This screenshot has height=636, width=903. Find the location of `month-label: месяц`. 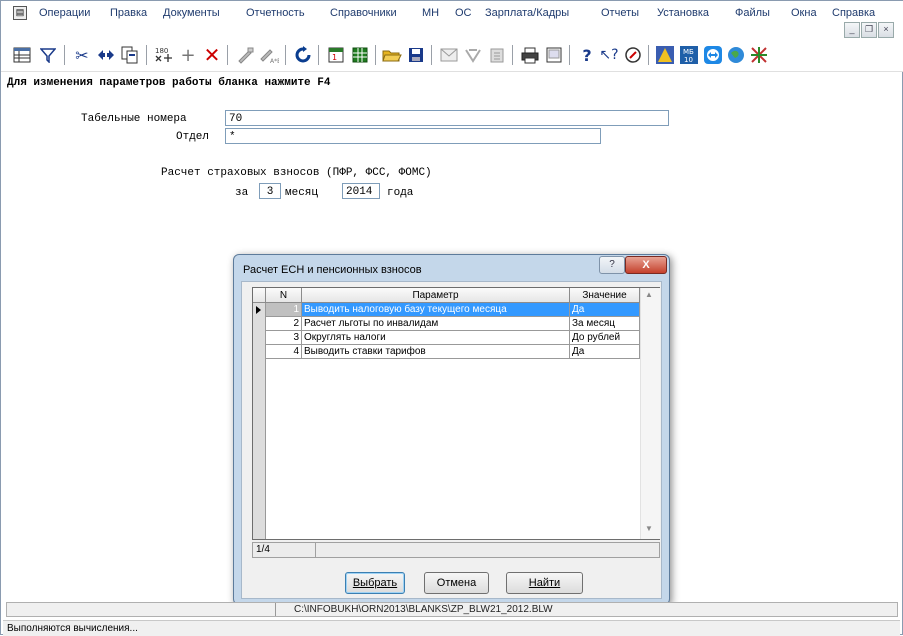

month-label: месяц is located at coordinates (302, 193).